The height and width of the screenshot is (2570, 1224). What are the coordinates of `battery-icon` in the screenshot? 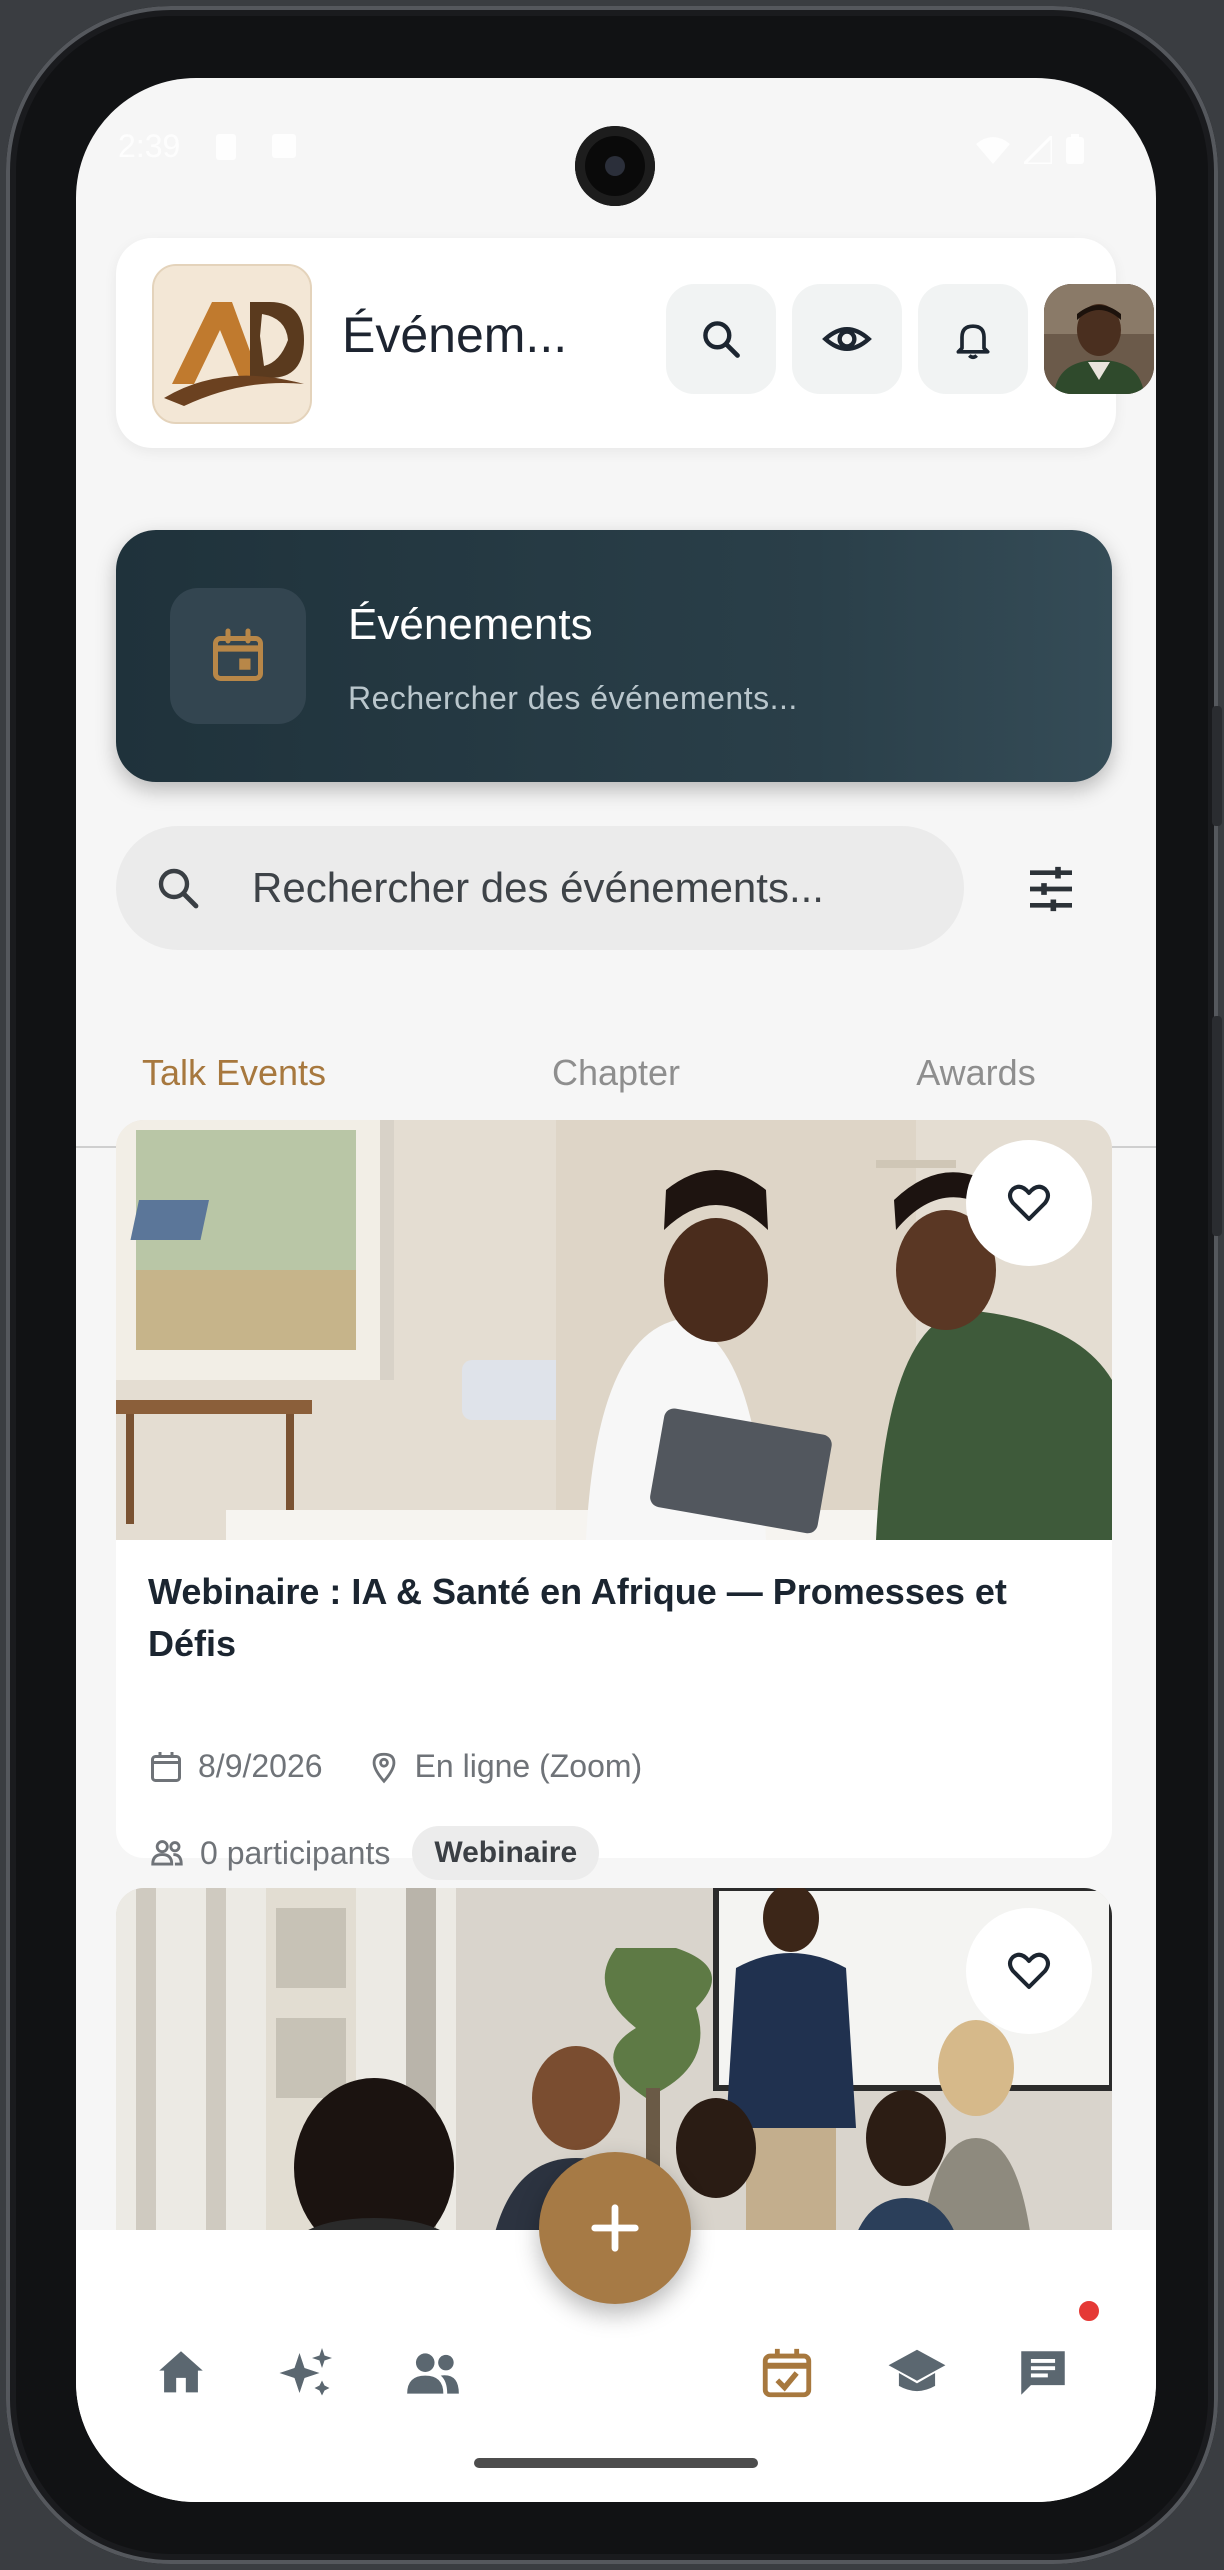 It's located at (1075, 149).